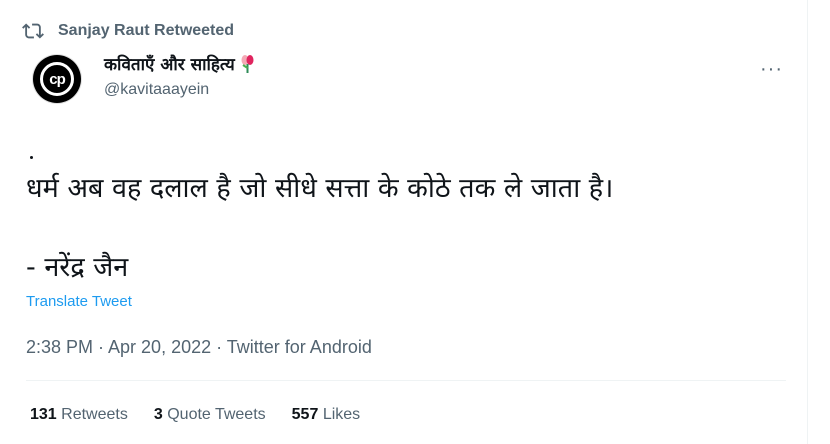 The width and height of the screenshot is (830, 444). I want to click on column-border, so click(807, 222).